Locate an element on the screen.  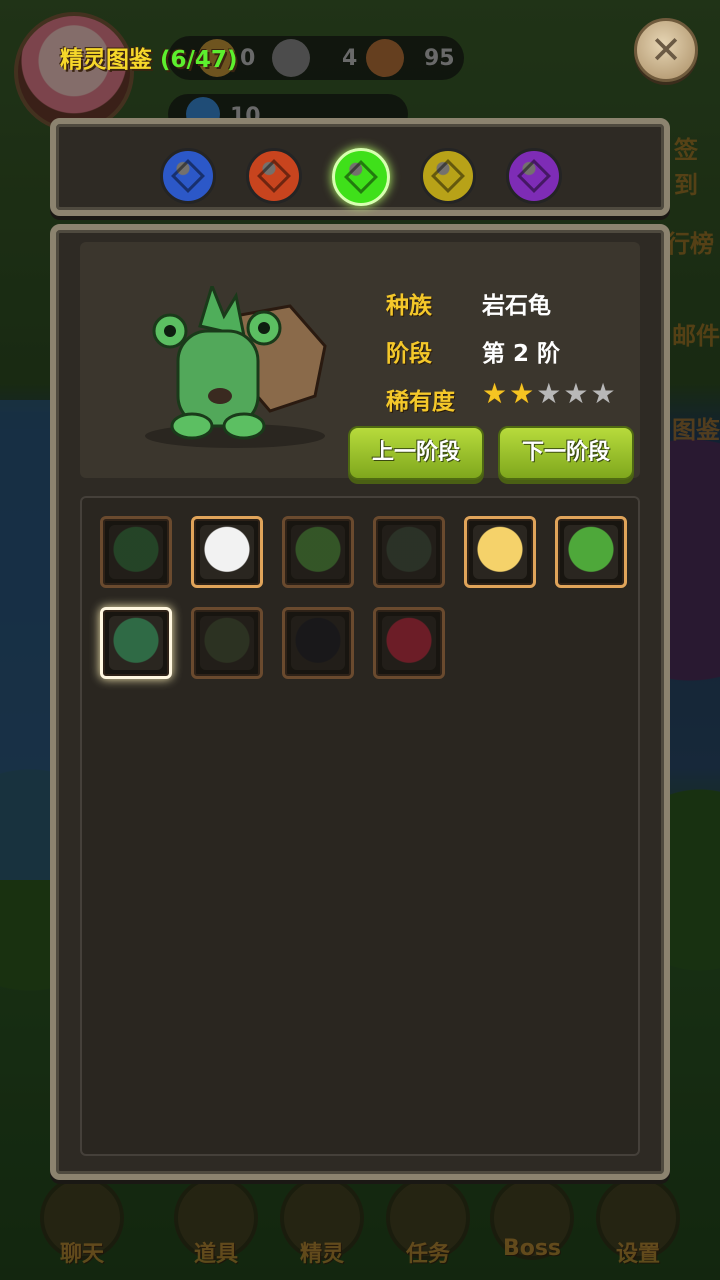
element-tab-wood is located at coordinates (361, 177).